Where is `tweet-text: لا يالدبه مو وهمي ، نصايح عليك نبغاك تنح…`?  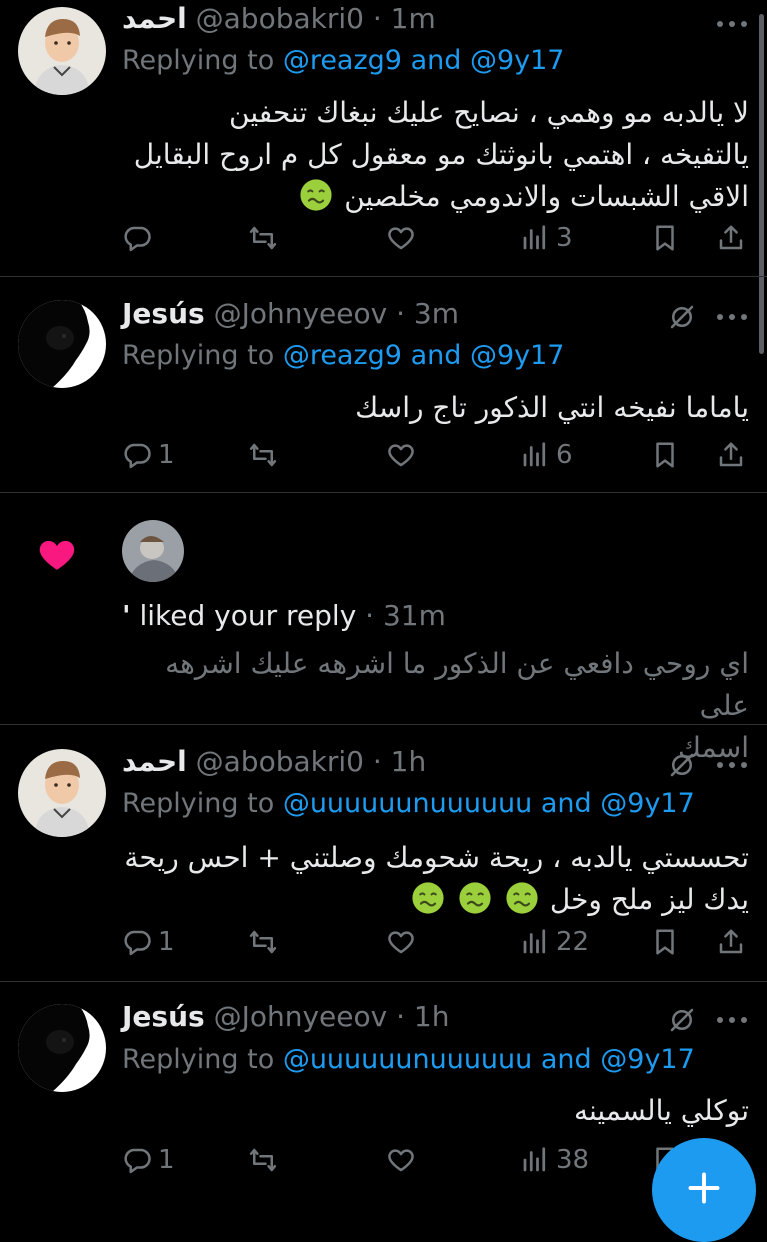
tweet-text: لا يالدبه مو وهمي ، نصايح عليك نبغاك تنح… is located at coordinates (434, 155).